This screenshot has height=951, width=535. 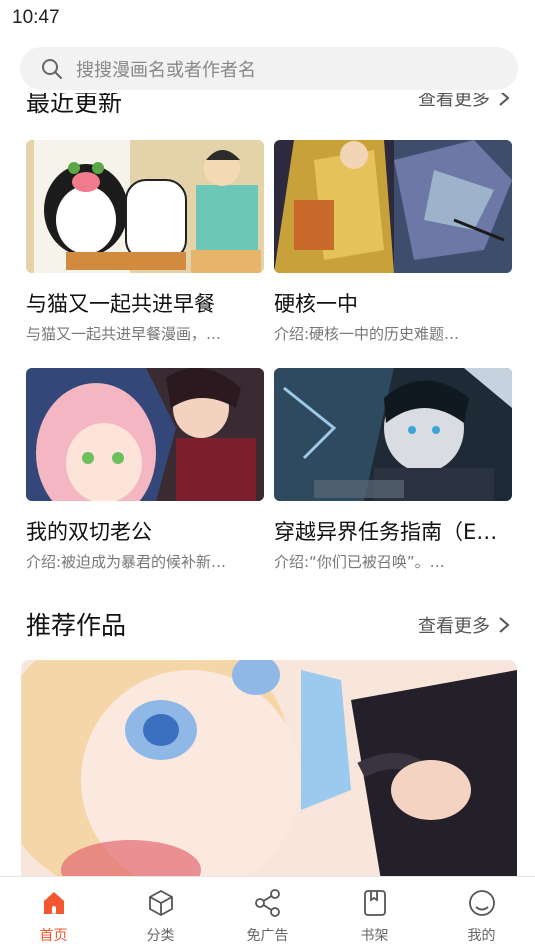 What do you see at coordinates (52, 68) in the screenshot?
I see `search-icon` at bounding box center [52, 68].